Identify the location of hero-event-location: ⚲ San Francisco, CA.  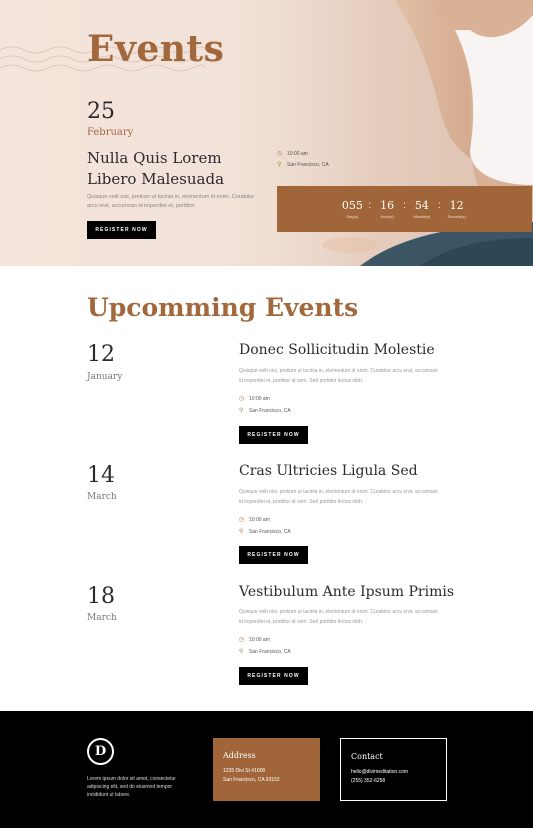
(303, 165).